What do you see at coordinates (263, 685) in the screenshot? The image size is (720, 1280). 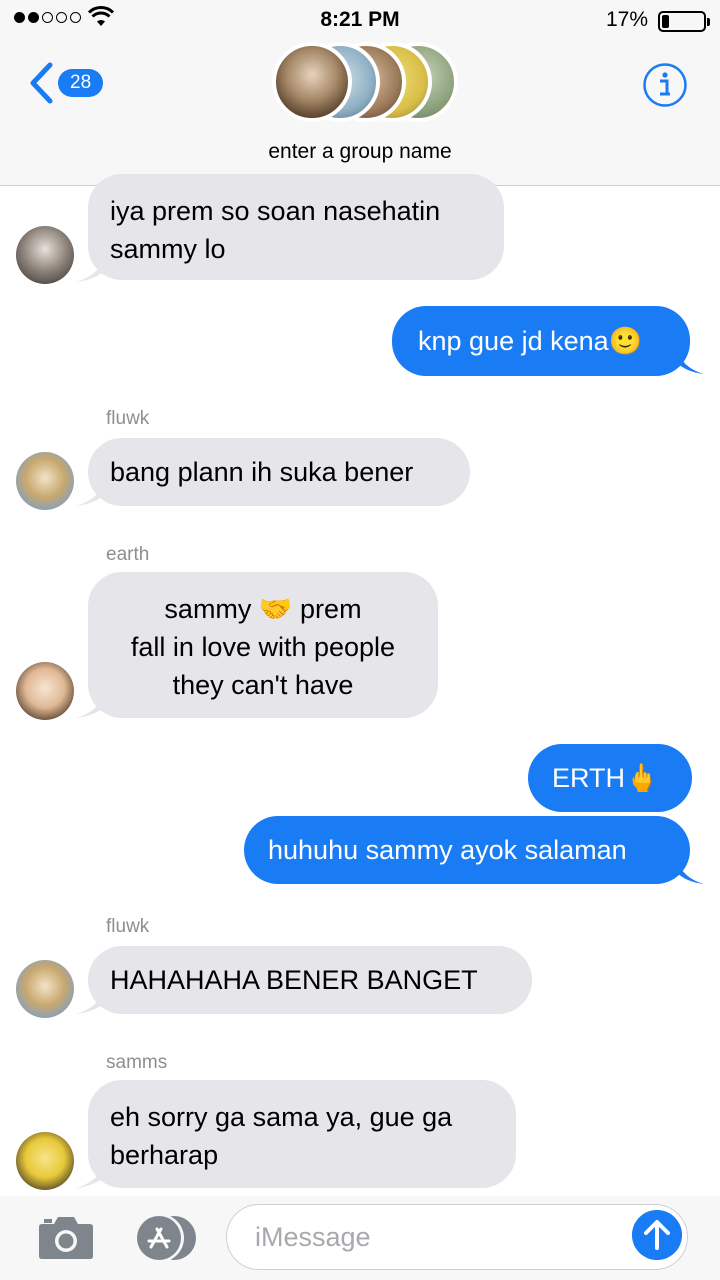 I see `message-line: they can't have` at bounding box center [263, 685].